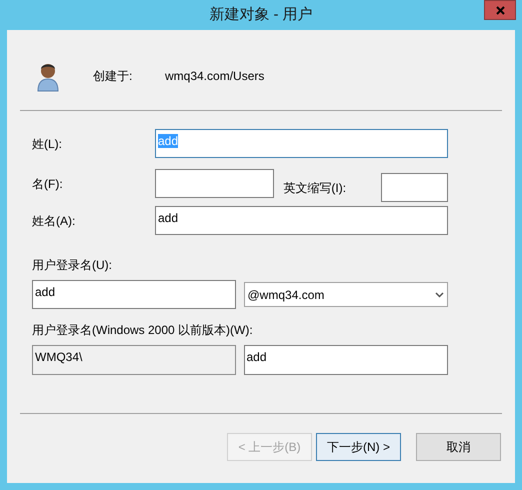 The width and height of the screenshot is (522, 490). I want to click on close-icon, so click(500, 10).